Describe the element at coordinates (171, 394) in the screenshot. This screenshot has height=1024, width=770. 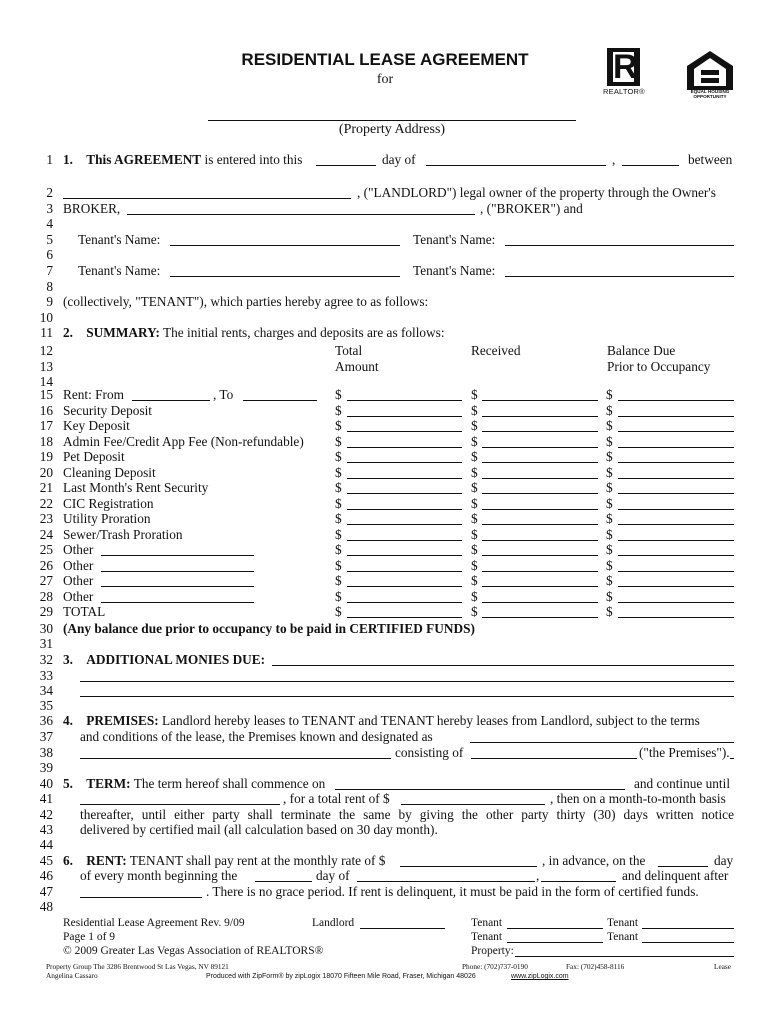
I see `rent-from-field` at that location.